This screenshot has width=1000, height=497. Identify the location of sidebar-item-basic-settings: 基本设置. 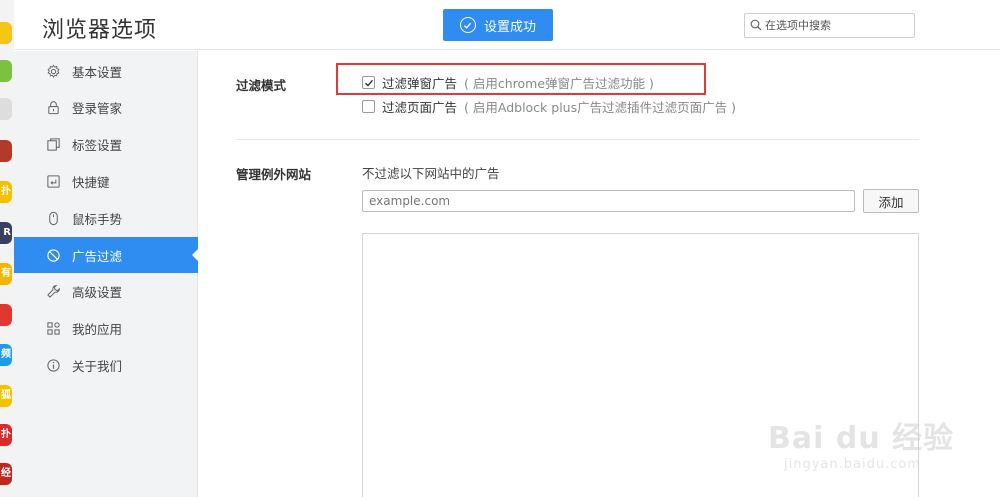
(106, 71).